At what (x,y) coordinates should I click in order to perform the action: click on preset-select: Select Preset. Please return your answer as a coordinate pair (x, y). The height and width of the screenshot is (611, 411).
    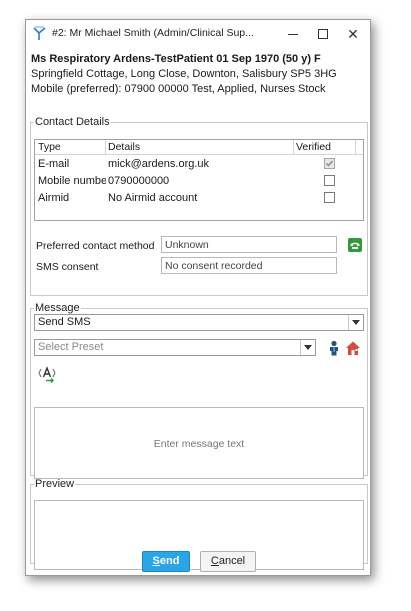
    Looking at the image, I should click on (175, 347).